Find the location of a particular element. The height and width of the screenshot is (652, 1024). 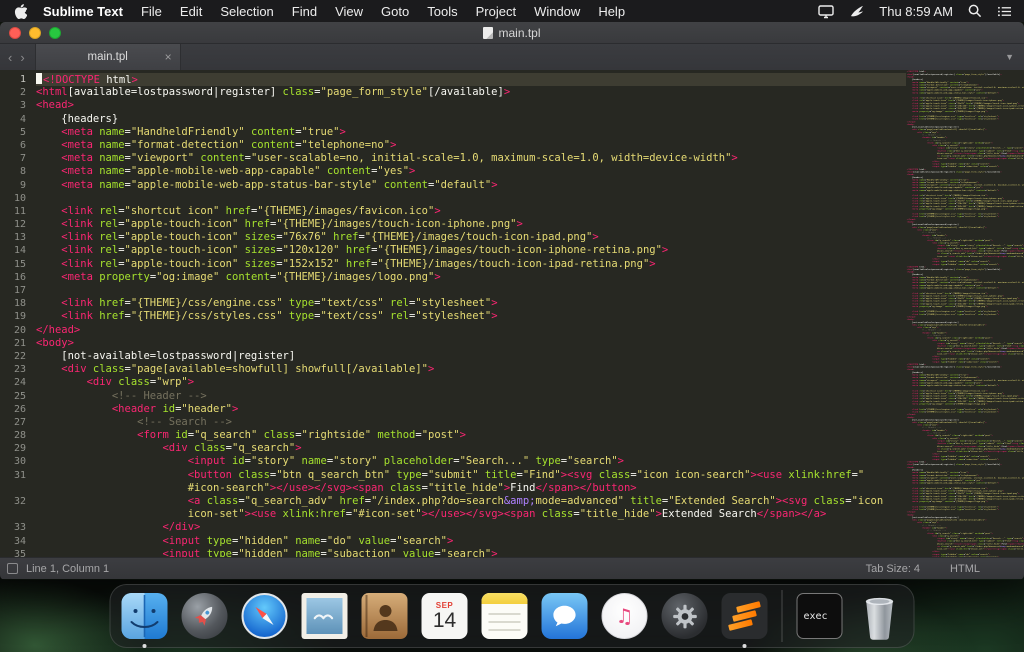

bird-menu-icon is located at coordinates (856, 11).